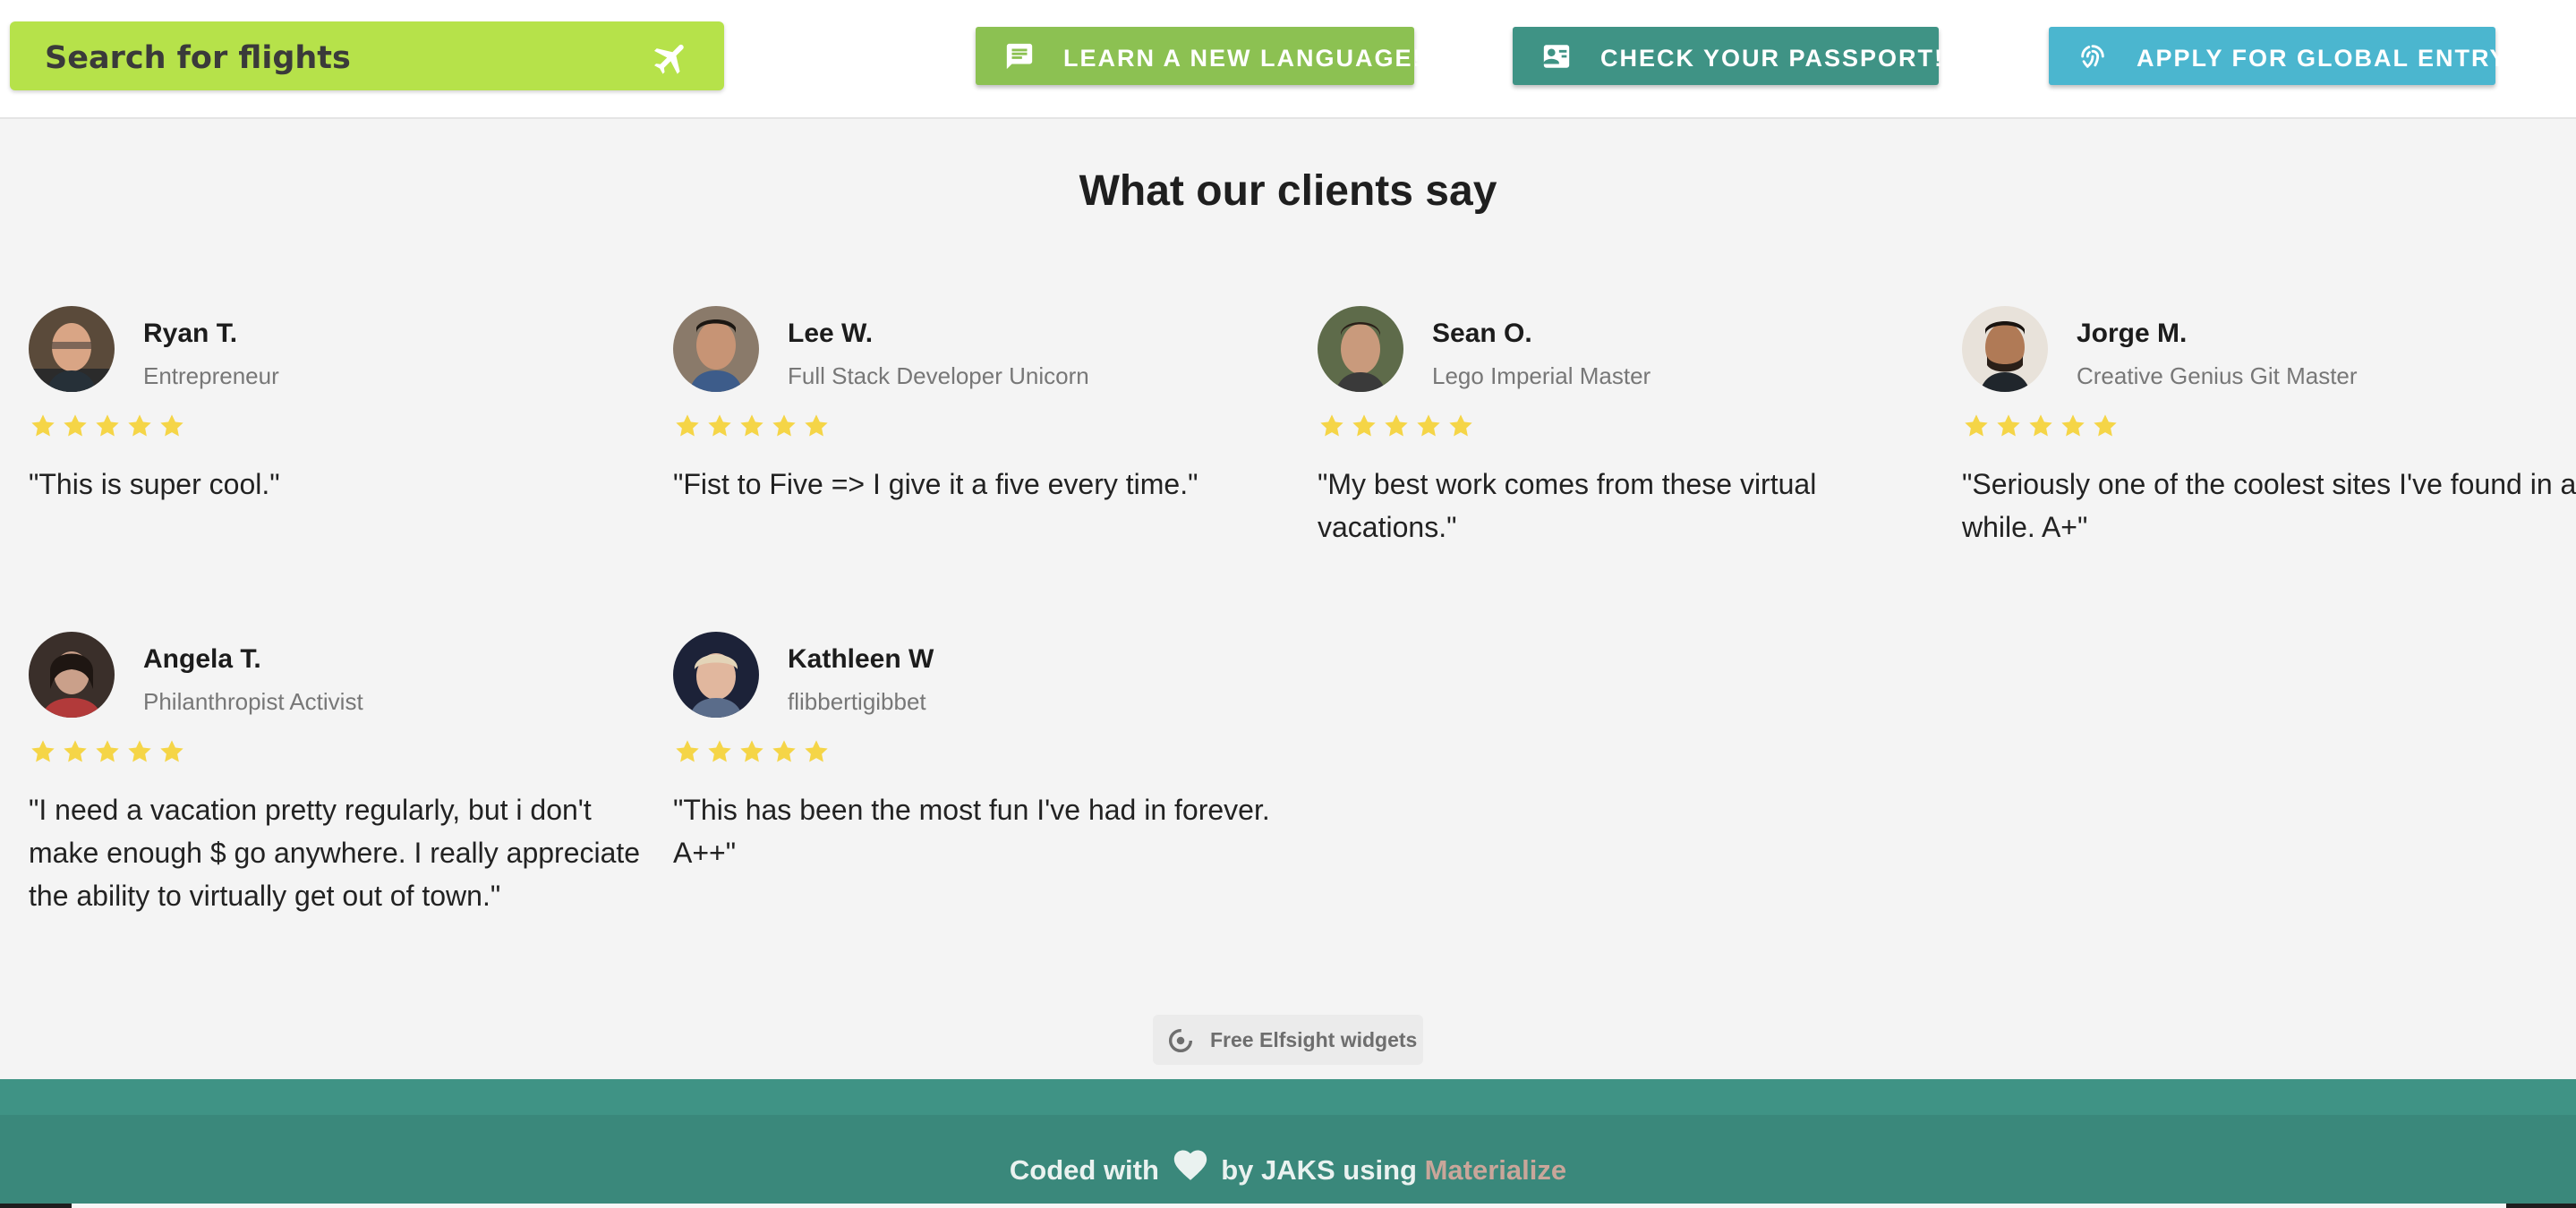 The image size is (2576, 1208). Describe the element at coordinates (1190, 1165) in the screenshot. I see `heart-icon` at that location.